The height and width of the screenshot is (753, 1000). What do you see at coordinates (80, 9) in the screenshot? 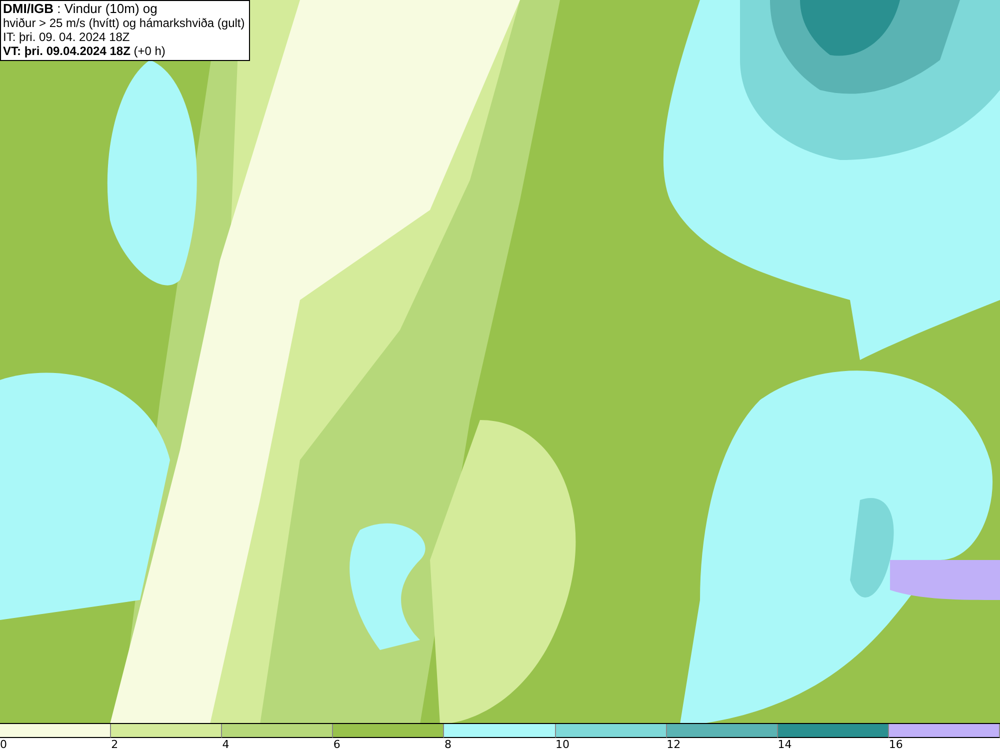
I see `title-line: DMI/IGB : Vindur (10m) og` at bounding box center [80, 9].